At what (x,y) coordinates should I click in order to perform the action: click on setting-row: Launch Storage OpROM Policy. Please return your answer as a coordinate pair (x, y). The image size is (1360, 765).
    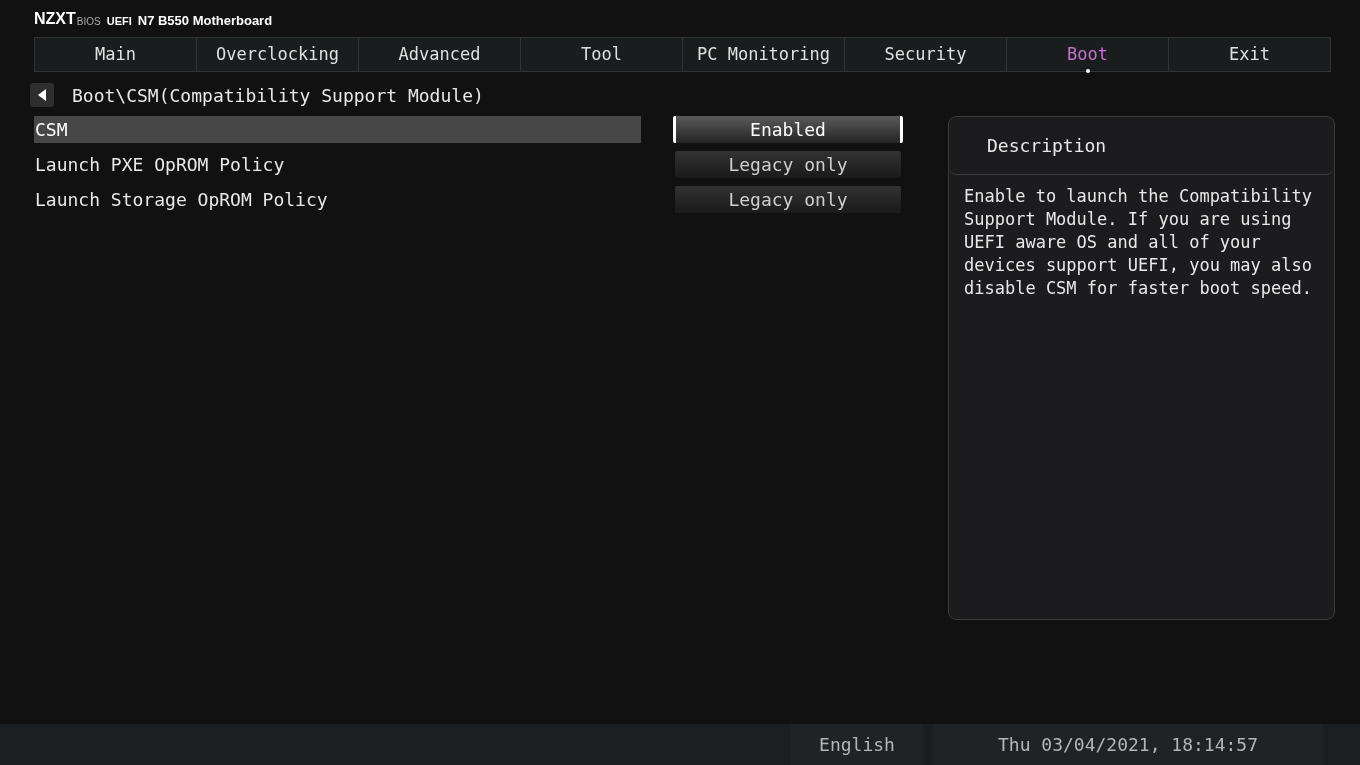
    Looking at the image, I should click on (337, 199).